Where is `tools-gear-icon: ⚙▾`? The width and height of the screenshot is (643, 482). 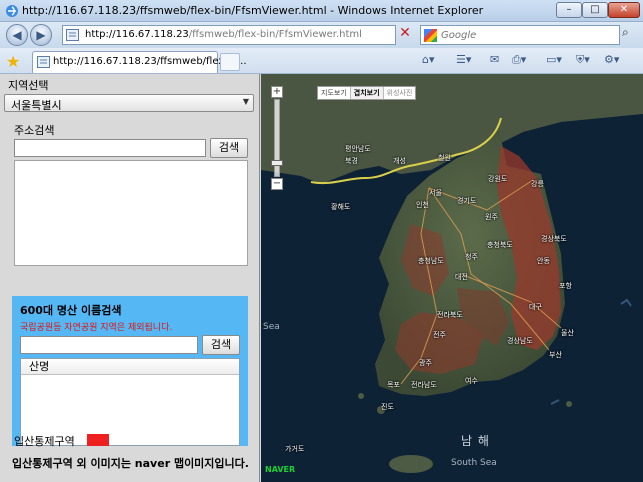 tools-gear-icon: ⚙▾ is located at coordinates (611, 61).